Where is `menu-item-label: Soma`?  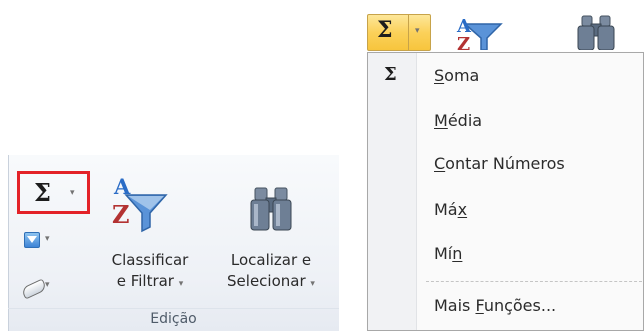 menu-item-label: Soma is located at coordinates (457, 75).